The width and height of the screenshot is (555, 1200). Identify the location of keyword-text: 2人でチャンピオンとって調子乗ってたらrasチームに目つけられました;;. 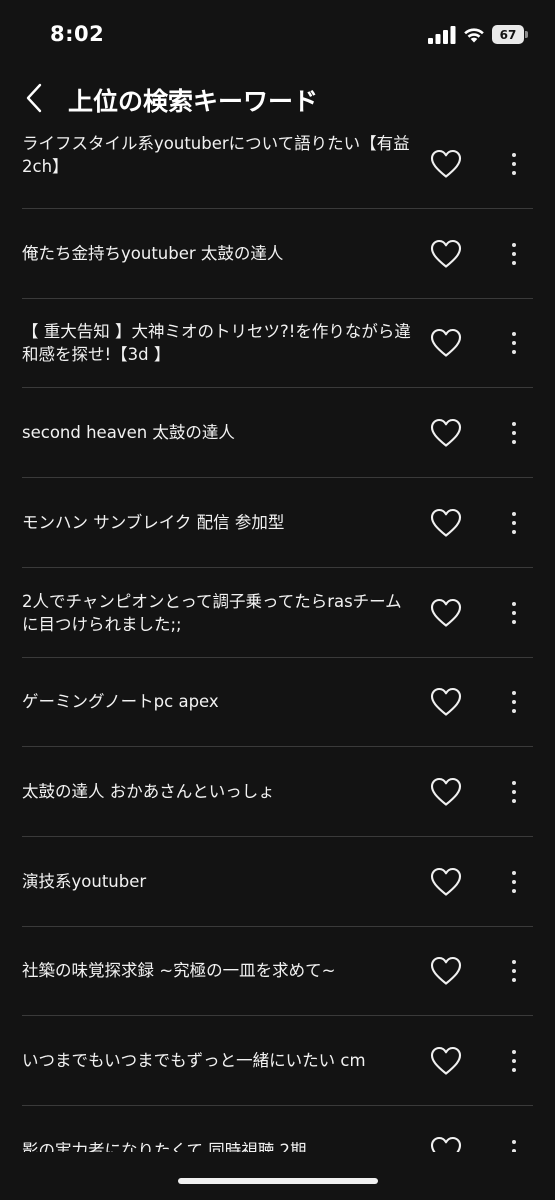
(212, 612).